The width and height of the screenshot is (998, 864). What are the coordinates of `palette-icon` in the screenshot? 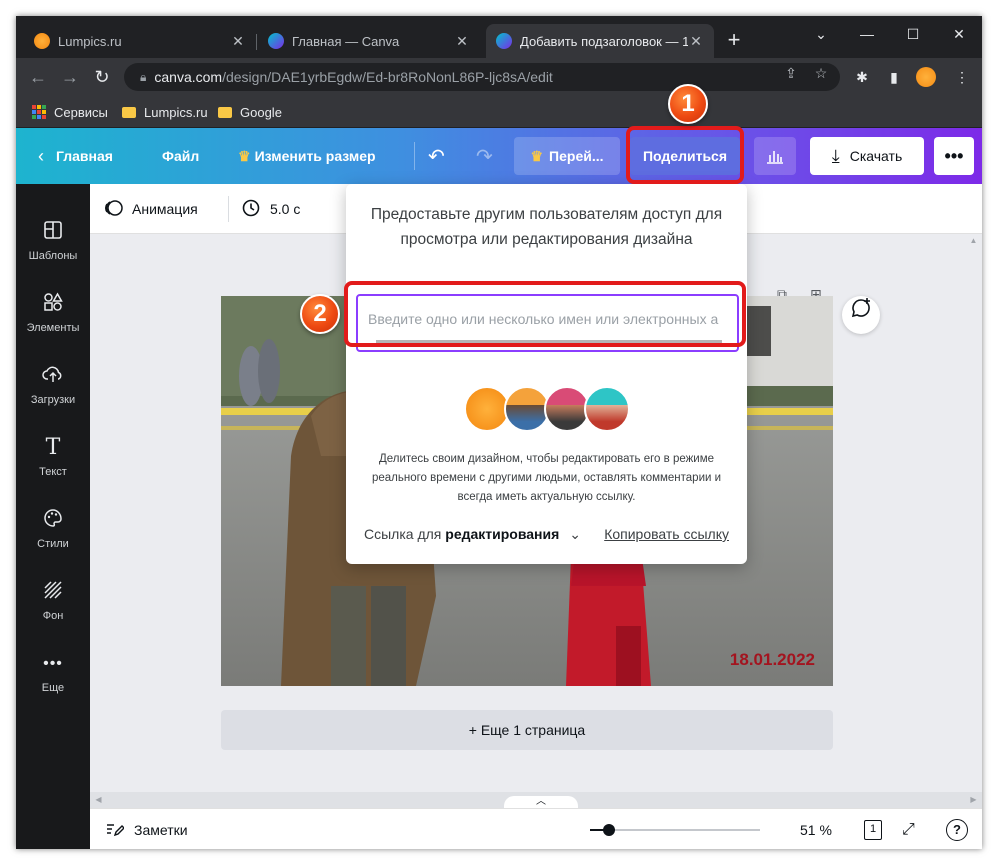 It's located at (53, 520).